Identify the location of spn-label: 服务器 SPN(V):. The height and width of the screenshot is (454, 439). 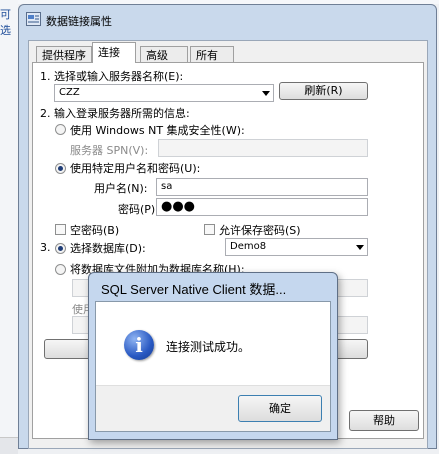
(109, 150).